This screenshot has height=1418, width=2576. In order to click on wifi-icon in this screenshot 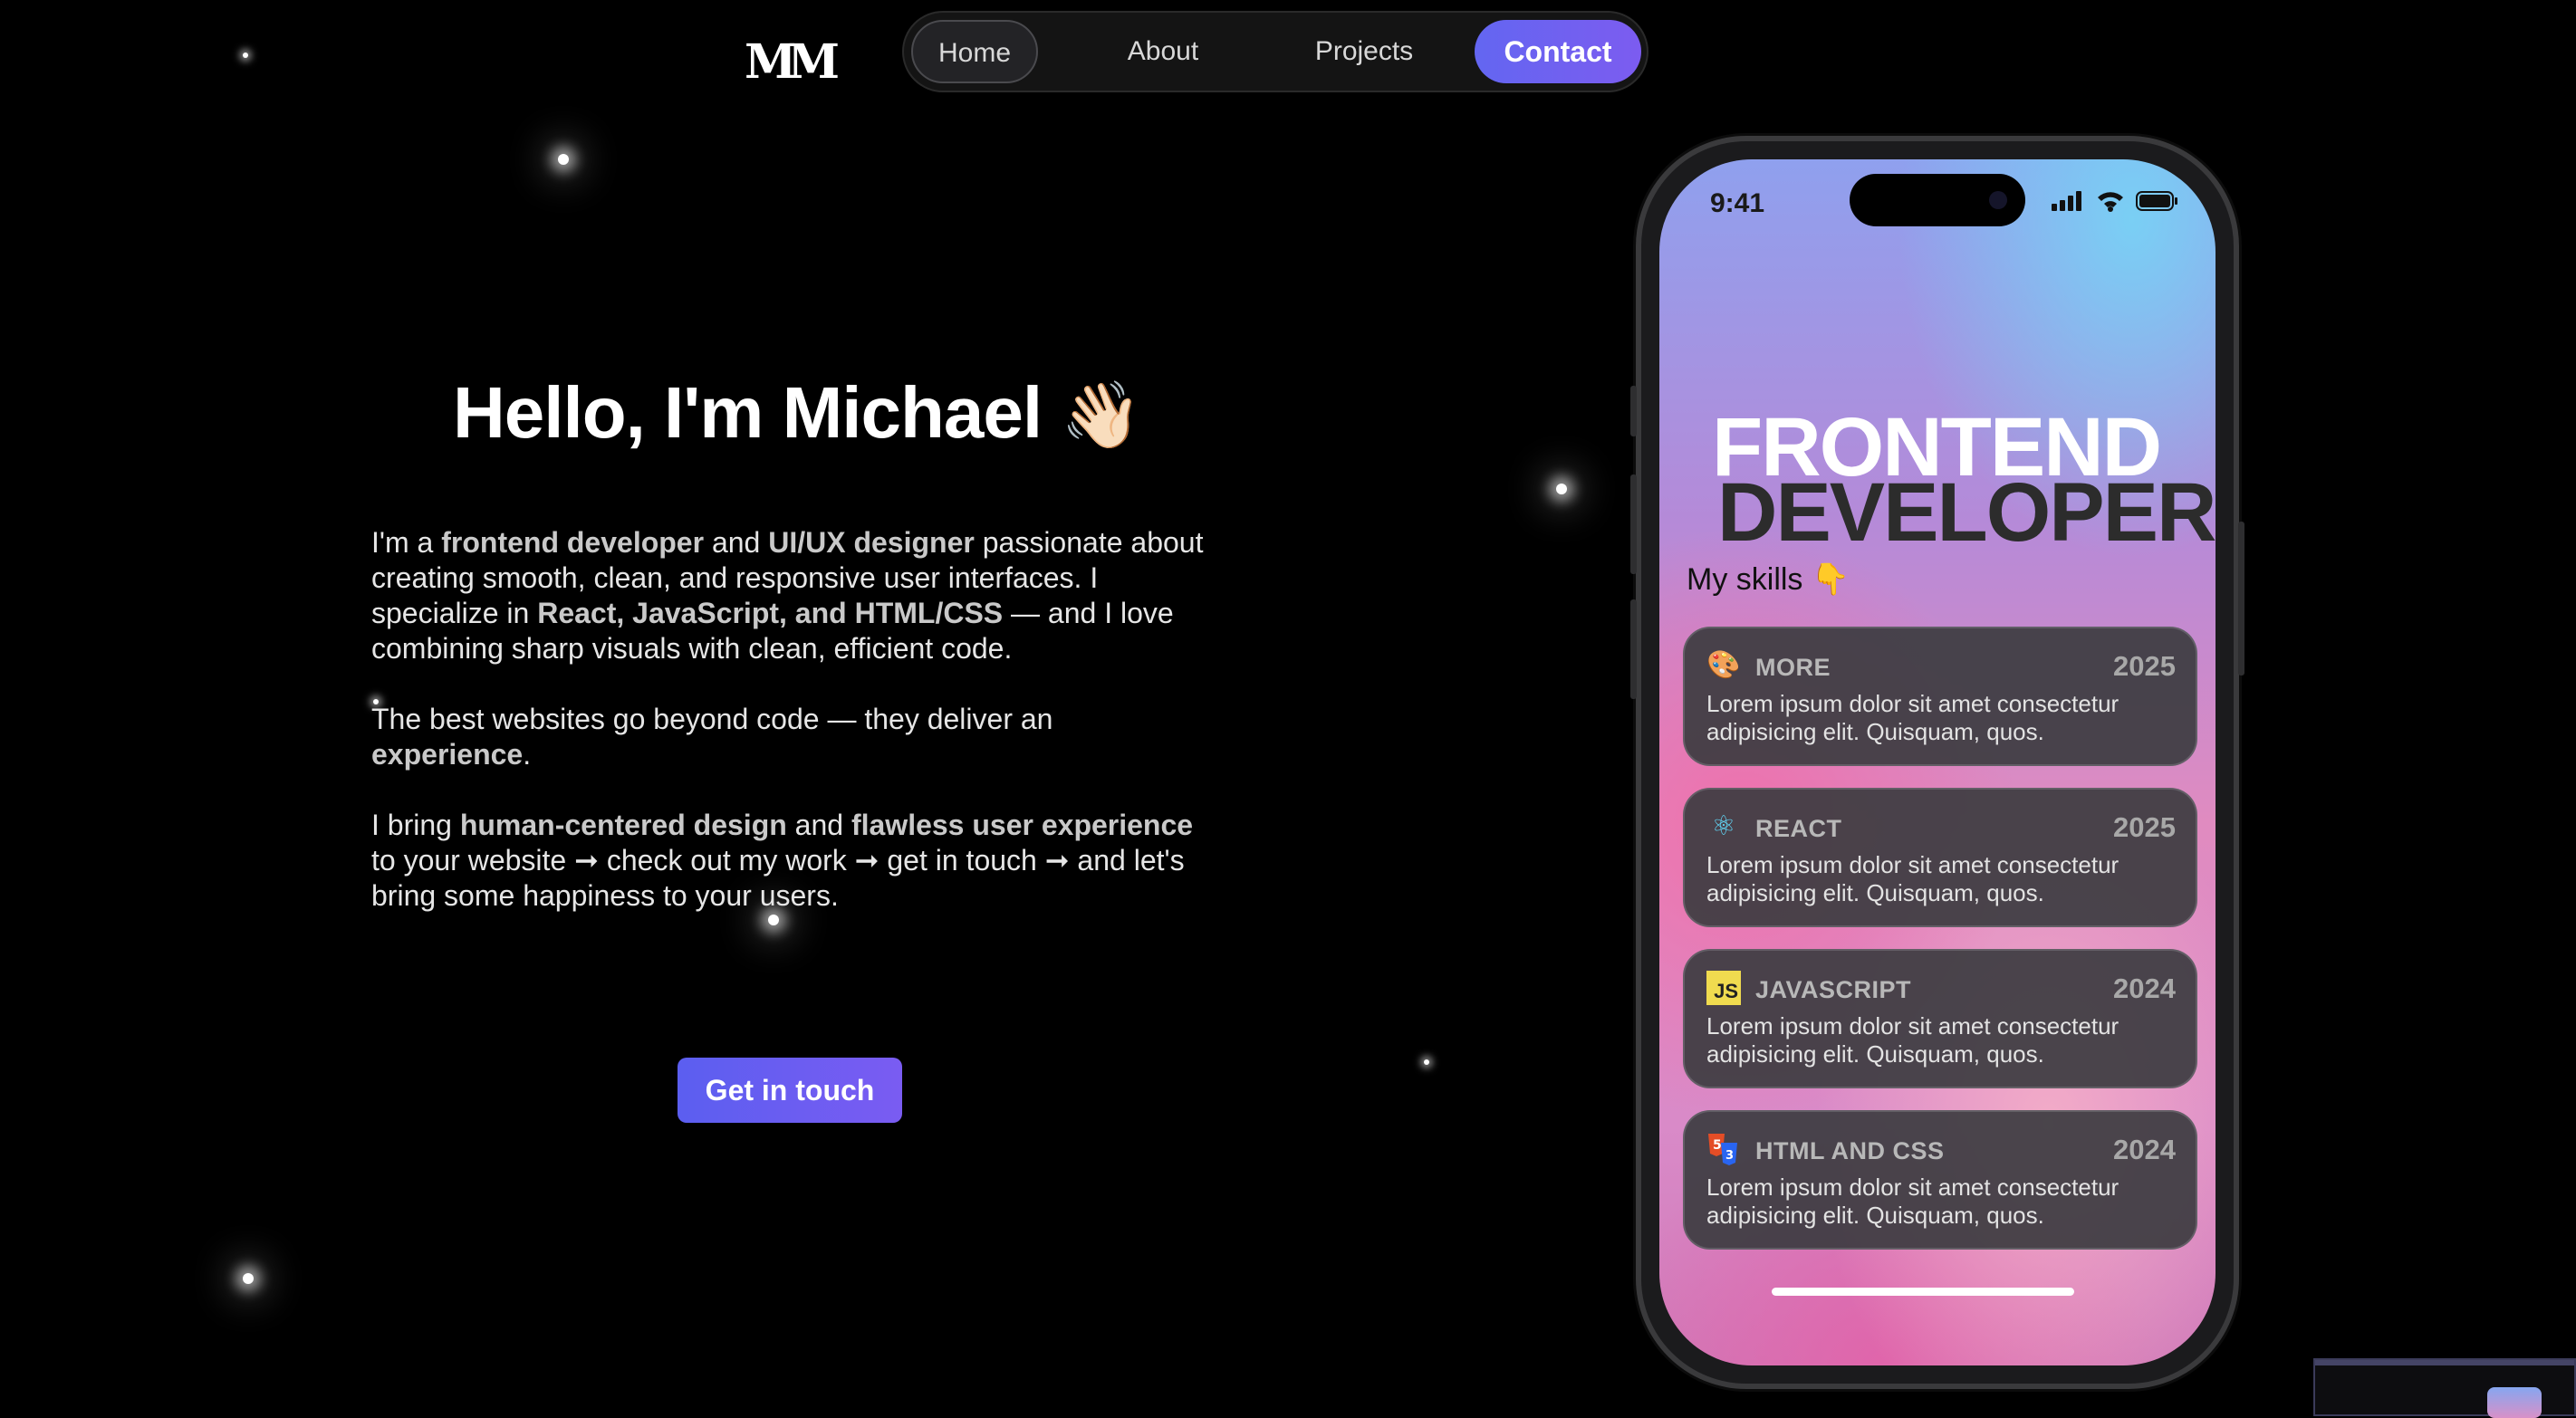, I will do `click(2110, 202)`.